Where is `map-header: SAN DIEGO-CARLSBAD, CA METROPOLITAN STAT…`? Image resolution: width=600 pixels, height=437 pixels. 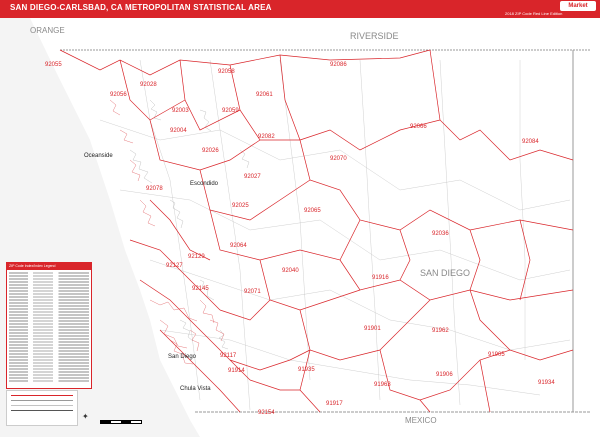
map-header: SAN DIEGO-CARLSBAD, CA METROPOLITAN STAT… is located at coordinates (300, 9).